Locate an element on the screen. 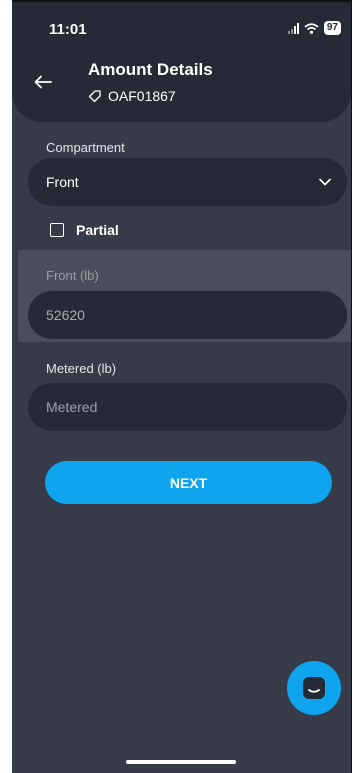 This screenshot has height=773, width=362. frame-right-border is located at coordinates (356, 386).